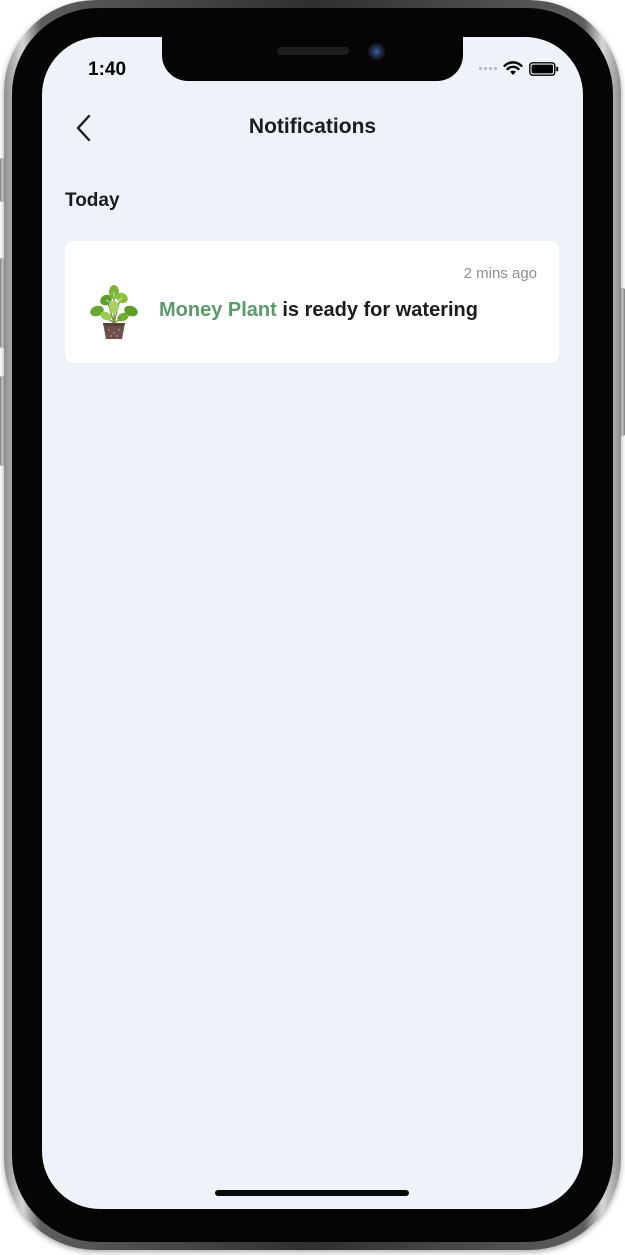 This screenshot has height=1255, width=625. I want to click on nav-bar: Notifications, so click(312, 129).